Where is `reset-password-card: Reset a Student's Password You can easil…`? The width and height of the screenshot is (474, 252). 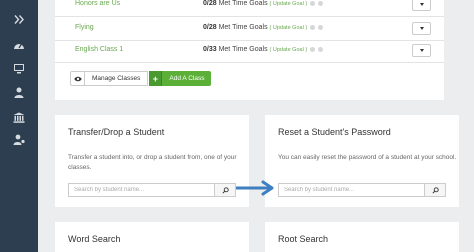 reset-password-card: Reset a Student's Password You can easil… is located at coordinates (362, 161).